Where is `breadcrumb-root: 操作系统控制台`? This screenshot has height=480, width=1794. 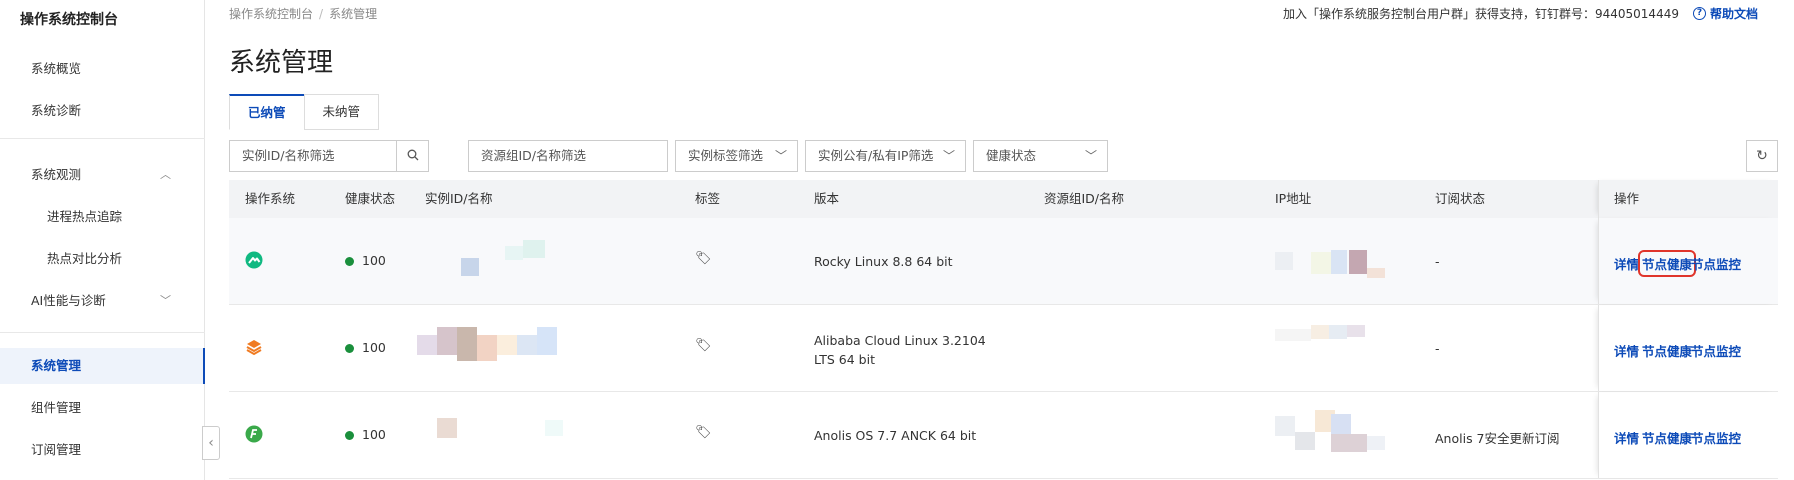 breadcrumb-root: 操作系统控制台 is located at coordinates (271, 14).